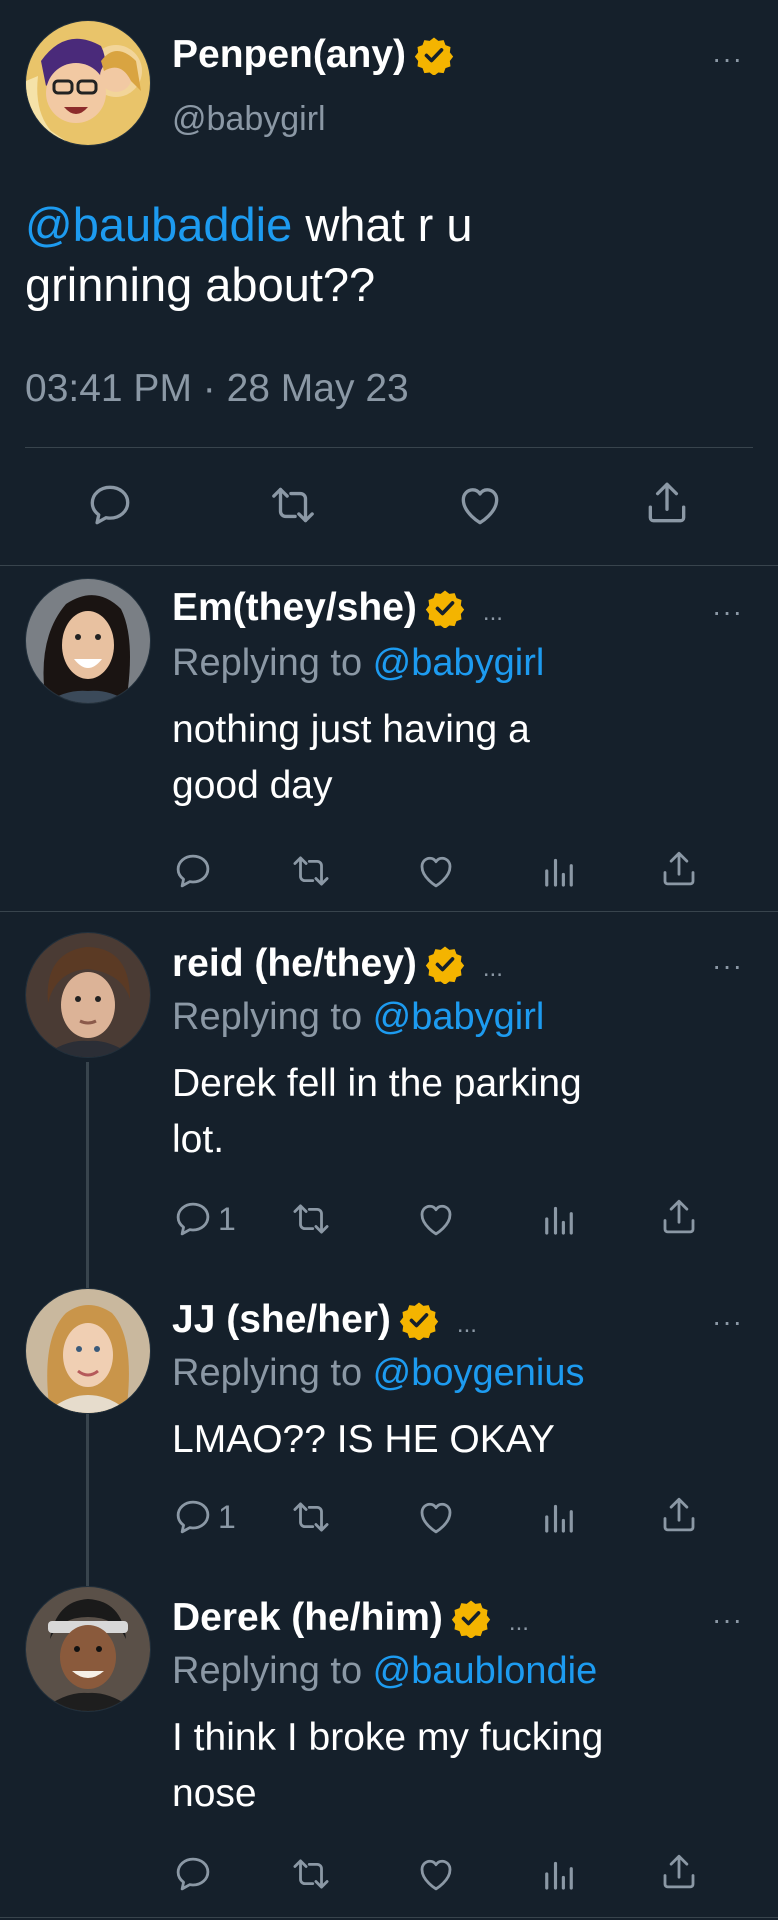 The height and width of the screenshot is (1920, 778). Describe the element at coordinates (249, 119) in the screenshot. I see `handle: @babygirl` at that location.